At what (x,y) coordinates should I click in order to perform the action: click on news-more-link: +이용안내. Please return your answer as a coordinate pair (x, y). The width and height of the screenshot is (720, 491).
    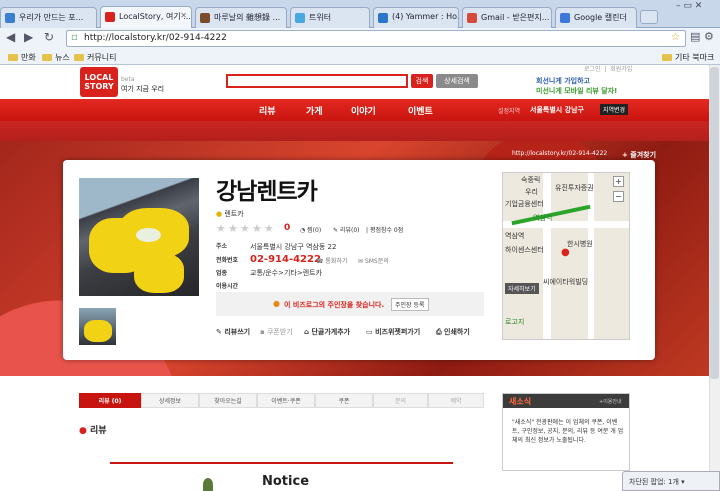
    Looking at the image, I should click on (610, 401).